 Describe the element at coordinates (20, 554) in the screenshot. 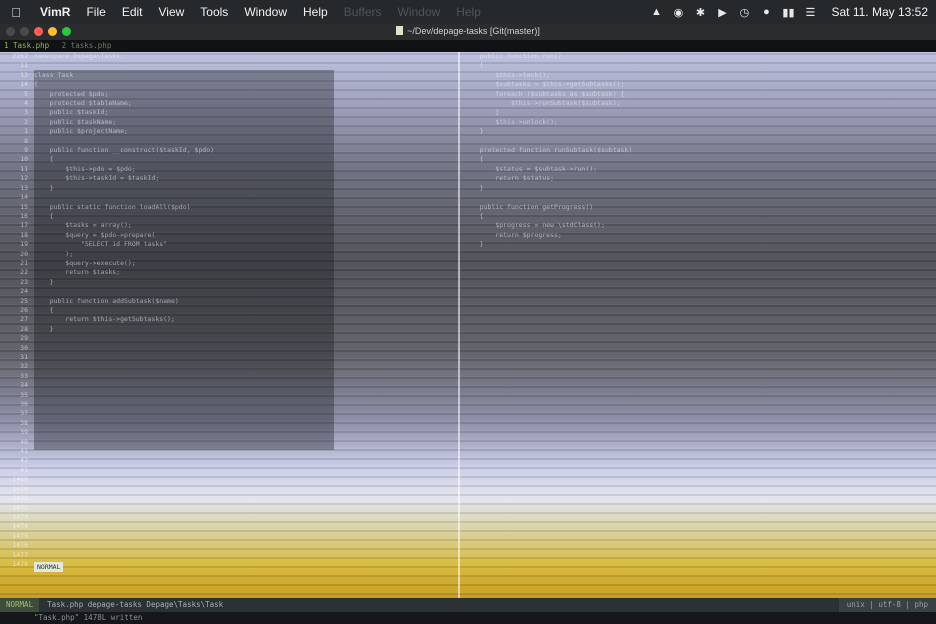

I see `line-number: 1477` at that location.